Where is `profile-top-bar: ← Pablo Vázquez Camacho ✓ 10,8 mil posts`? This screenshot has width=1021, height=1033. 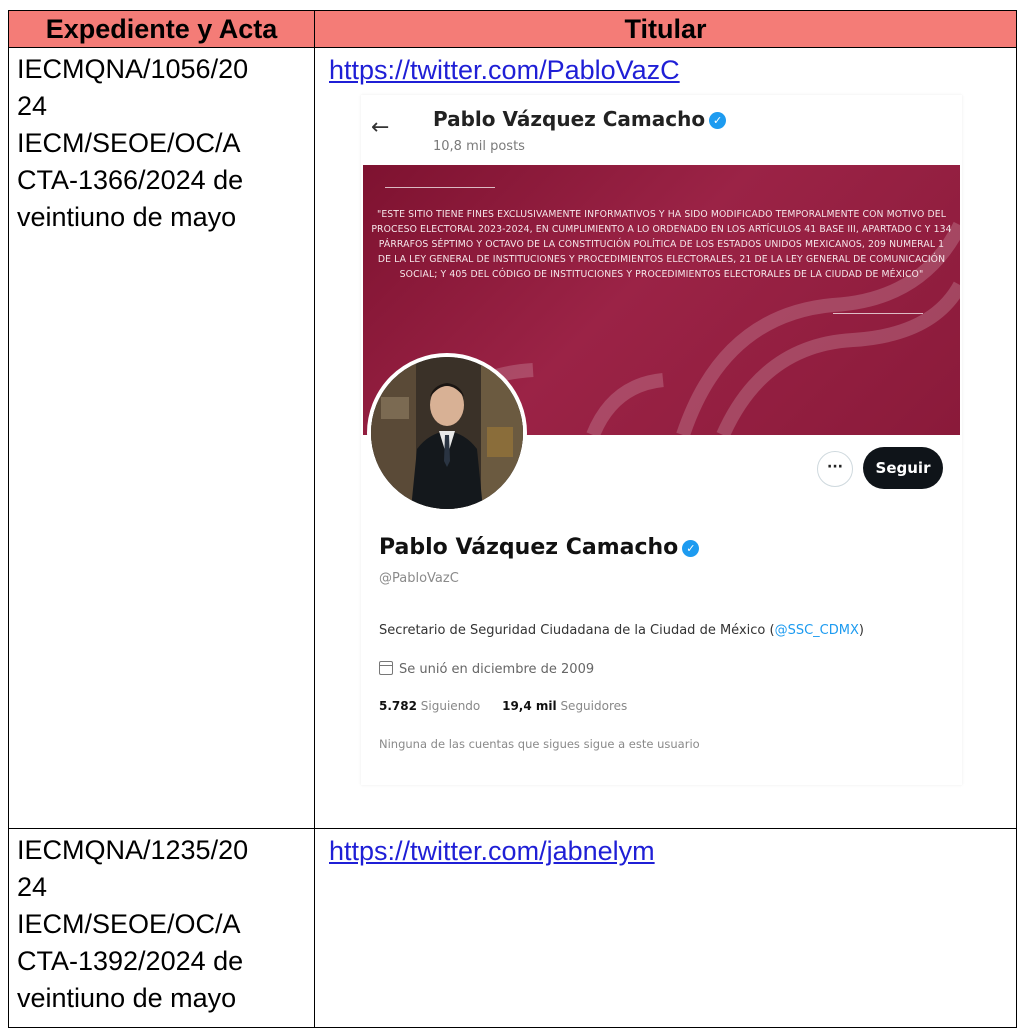
profile-top-bar: ← Pablo Vázquez Camacho ✓ 10,8 mil posts is located at coordinates (661, 130).